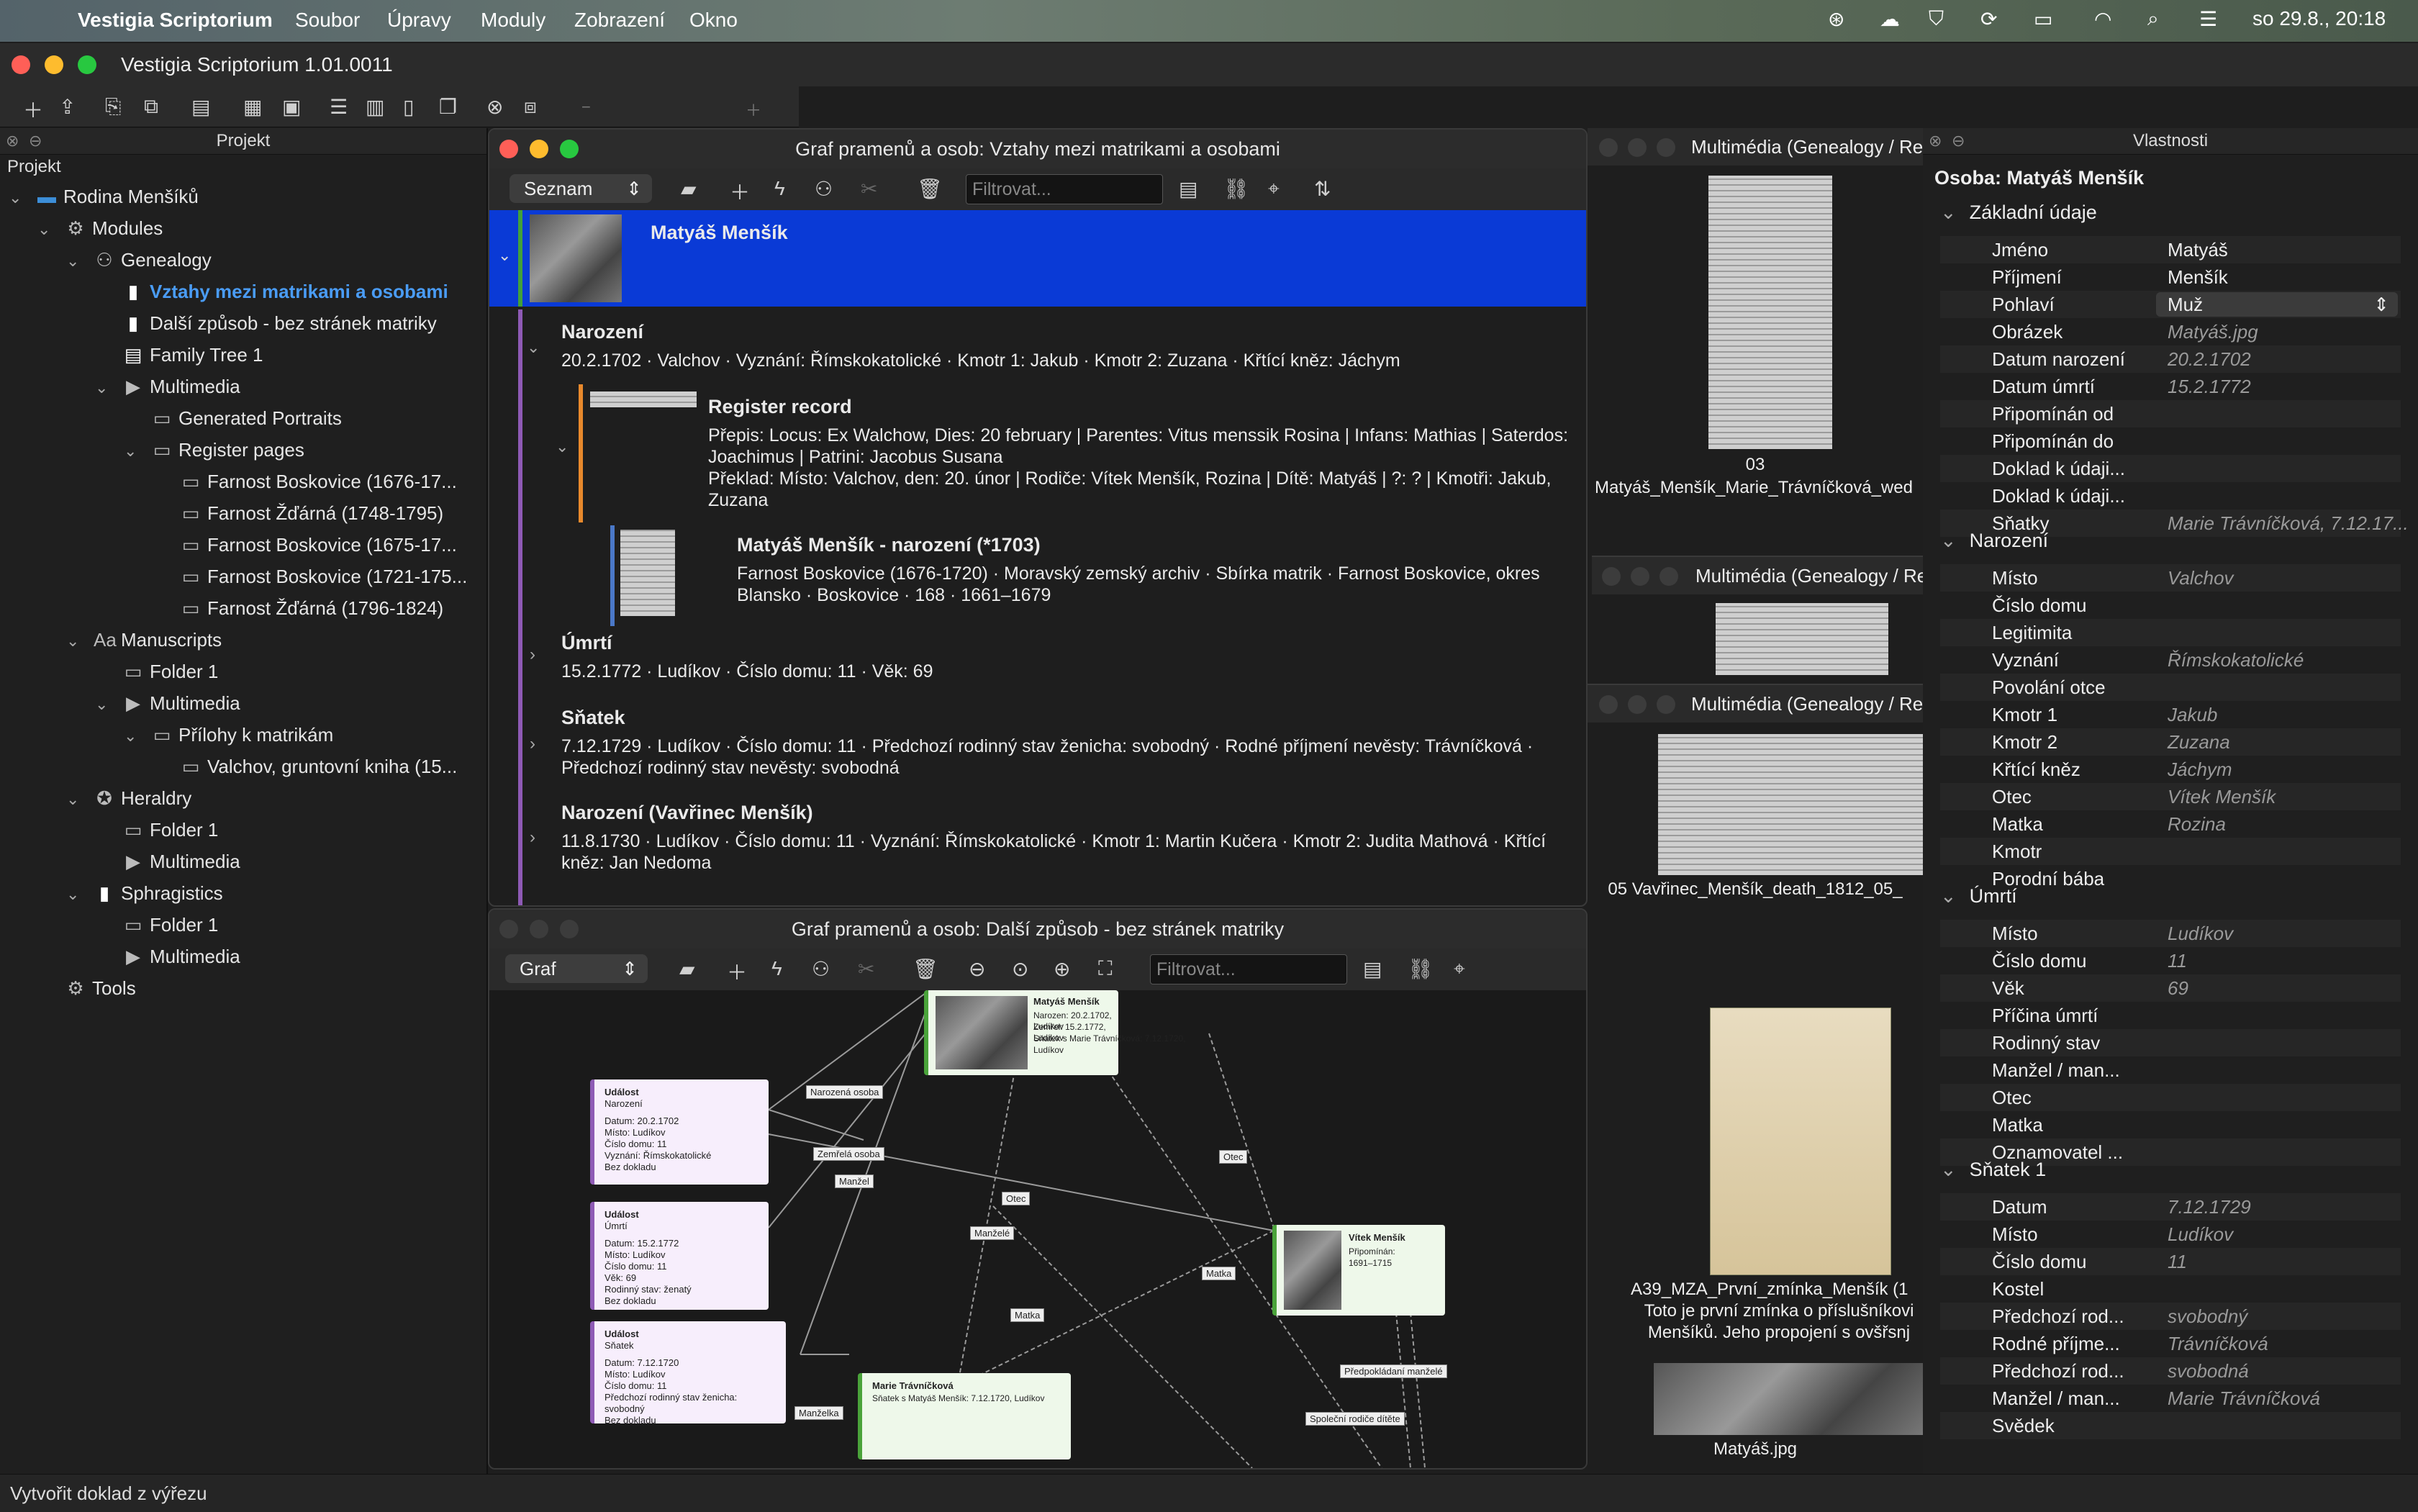 Image resolution: width=2418 pixels, height=1512 pixels. I want to click on register-page-thumbnail, so click(1802, 639).